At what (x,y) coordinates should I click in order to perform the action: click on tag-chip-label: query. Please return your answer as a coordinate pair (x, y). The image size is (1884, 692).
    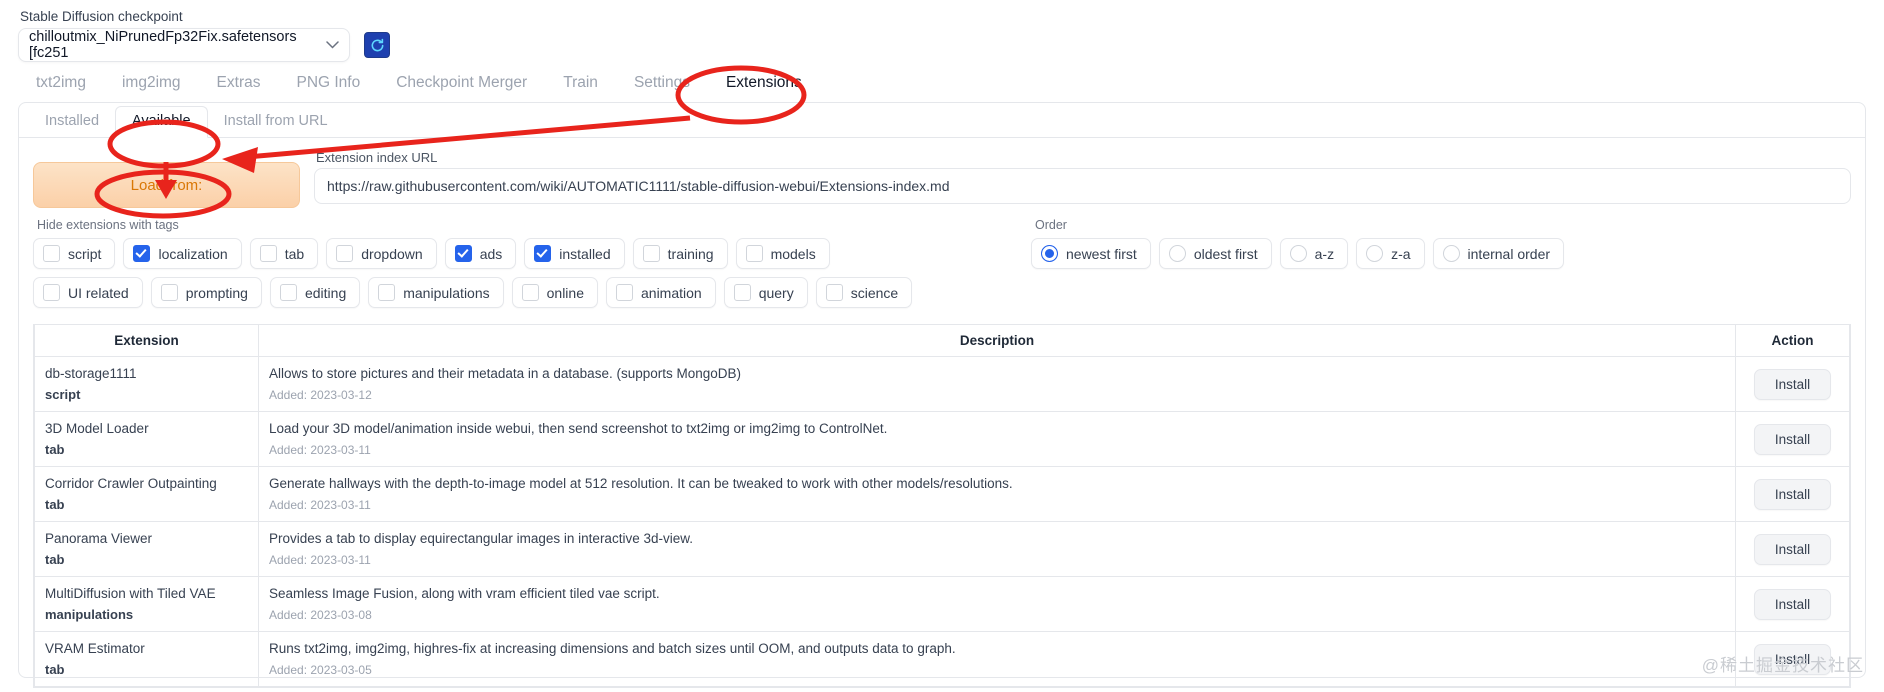
    Looking at the image, I should click on (776, 292).